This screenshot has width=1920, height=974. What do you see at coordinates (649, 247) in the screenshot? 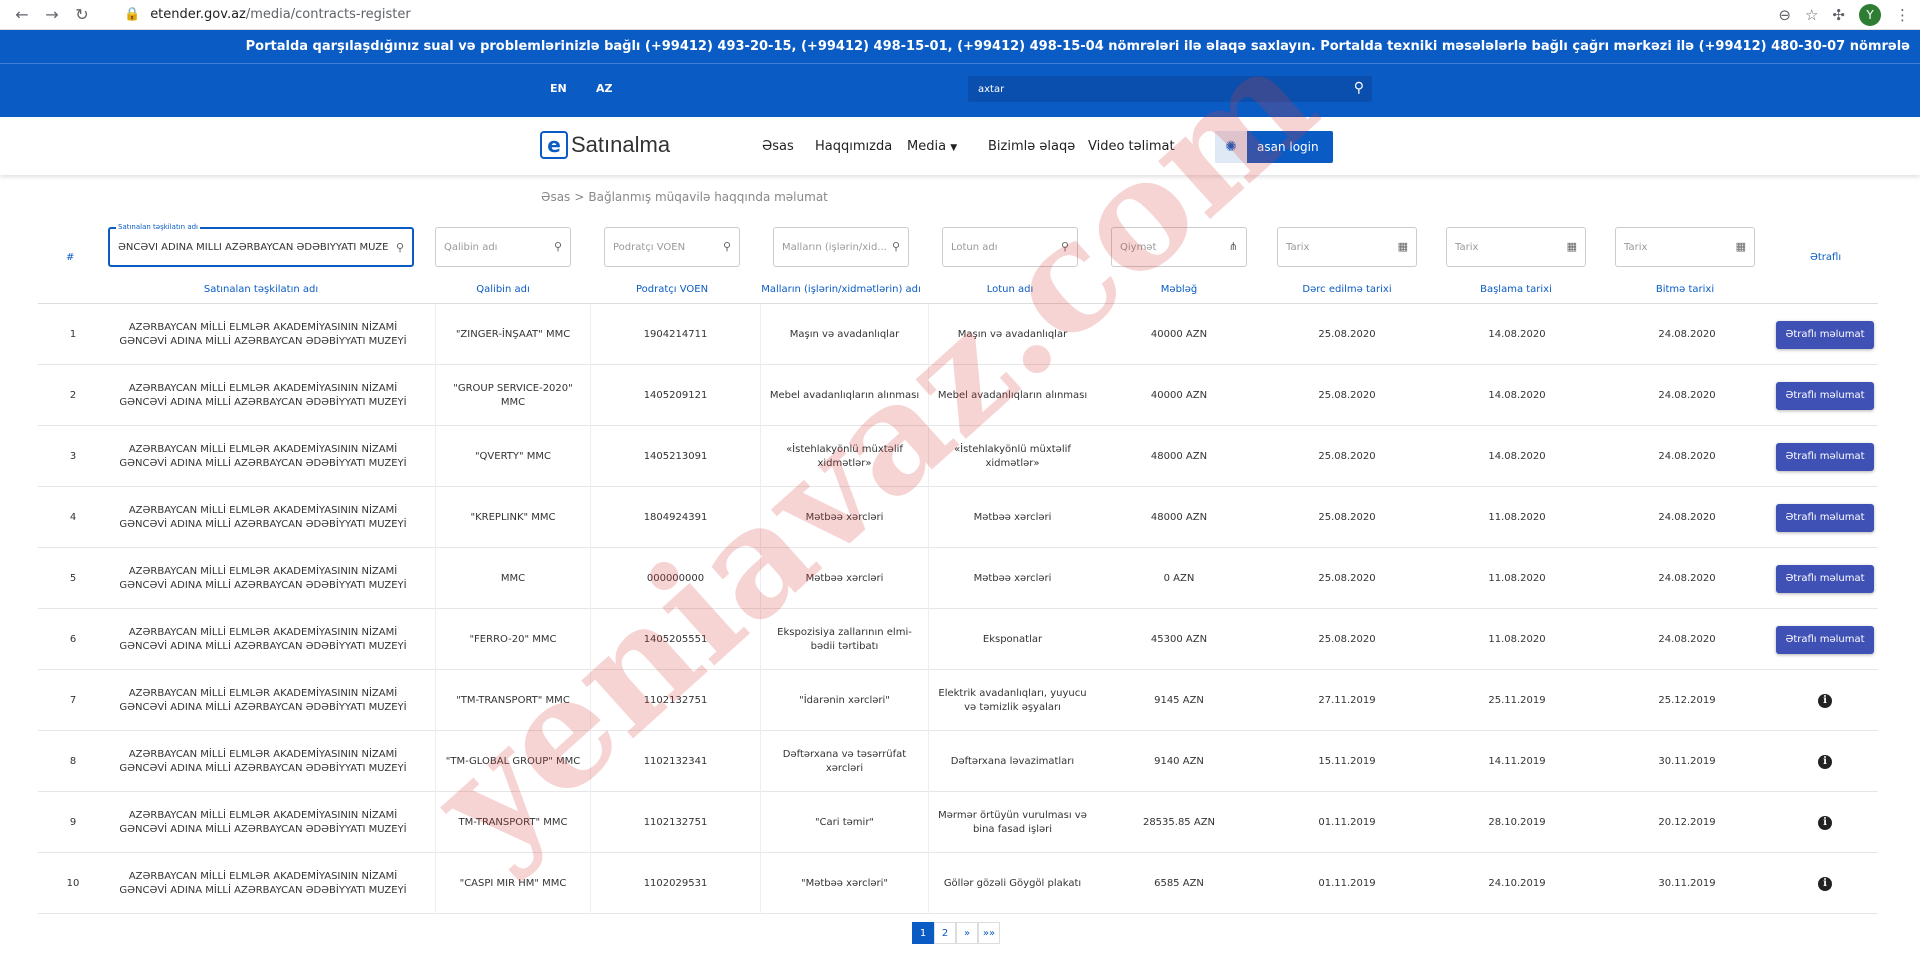
I see `voen-filter-placeholder: Podratçı VOEN` at bounding box center [649, 247].